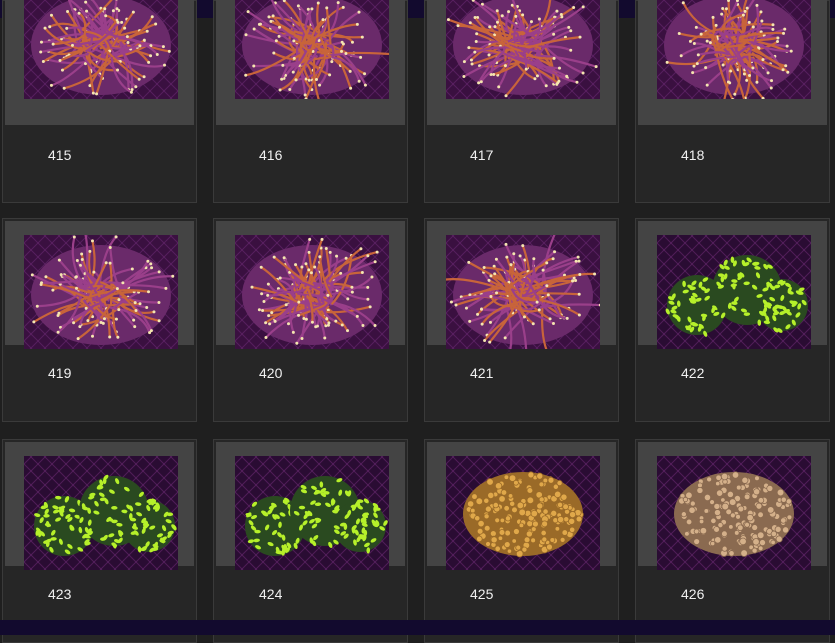 Image resolution: width=835 pixels, height=643 pixels. I want to click on grid-cell: 421, so click(521, 320).